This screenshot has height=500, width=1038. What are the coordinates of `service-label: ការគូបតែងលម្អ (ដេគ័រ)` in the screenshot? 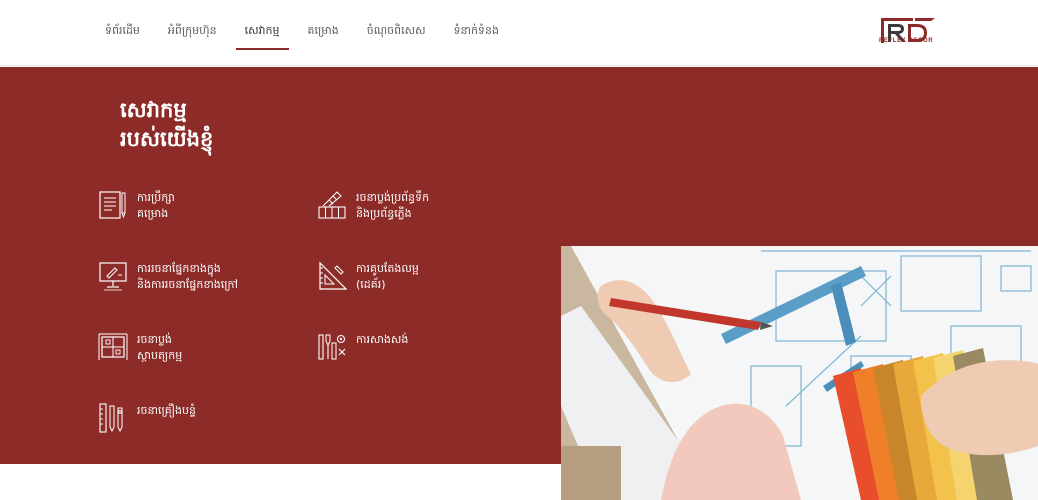 It's located at (387, 276).